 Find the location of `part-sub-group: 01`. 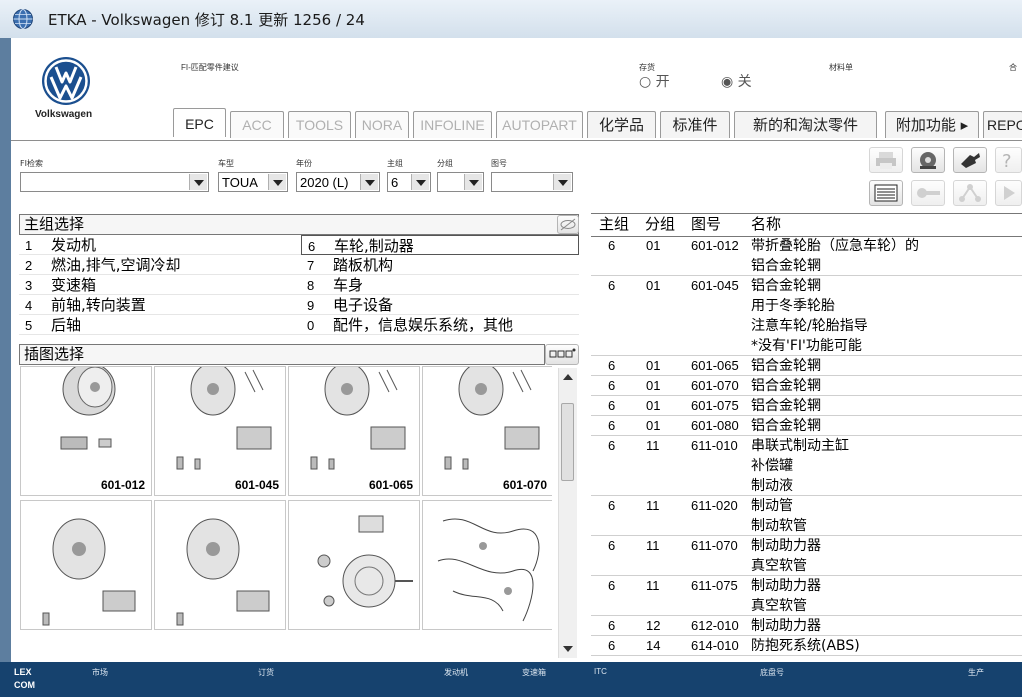

part-sub-group: 01 is located at coordinates (653, 405).